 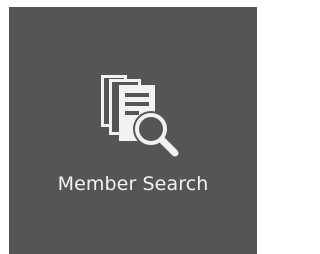 What do you see at coordinates (140, 116) in the screenshot?
I see `document-search-icon` at bounding box center [140, 116].